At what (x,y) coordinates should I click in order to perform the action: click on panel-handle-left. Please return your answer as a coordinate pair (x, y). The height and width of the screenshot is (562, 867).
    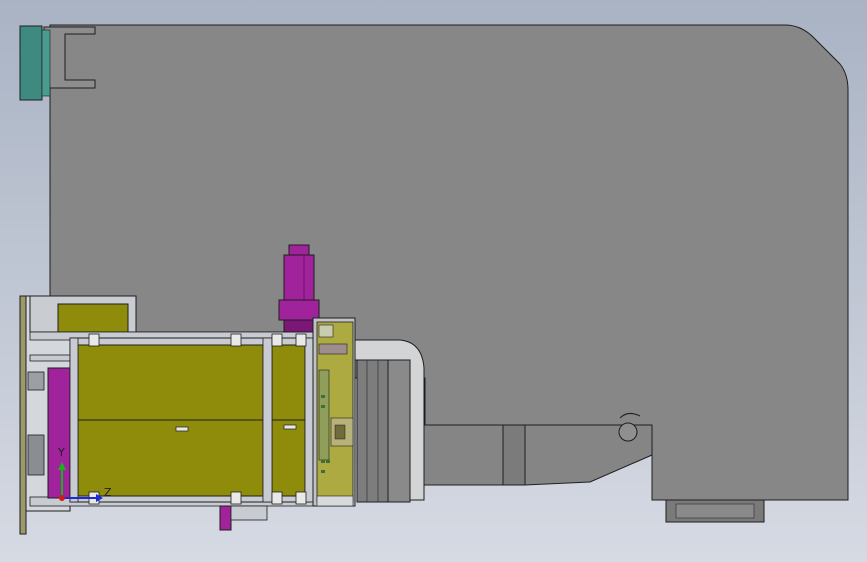
    Looking at the image, I should click on (182, 429).